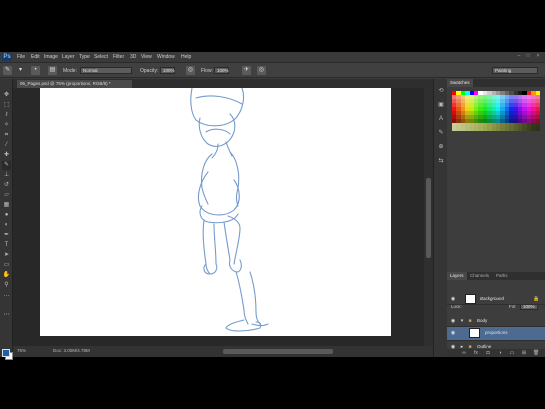  I want to click on character-icon: A, so click(441, 119).